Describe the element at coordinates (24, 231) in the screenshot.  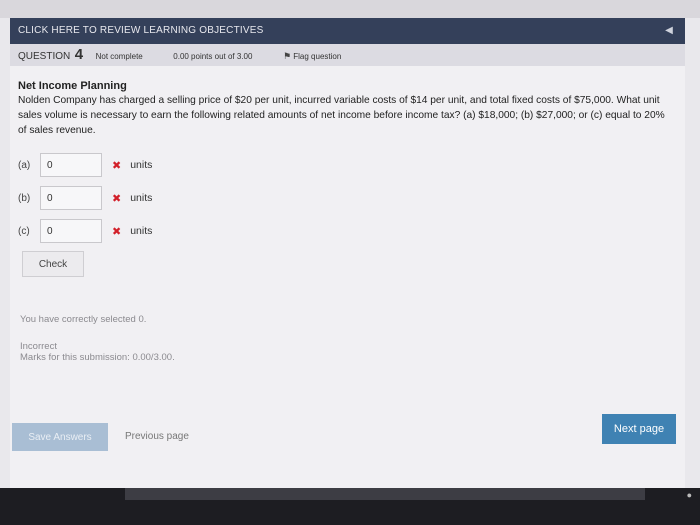
I see `answer-label: (c)` at that location.